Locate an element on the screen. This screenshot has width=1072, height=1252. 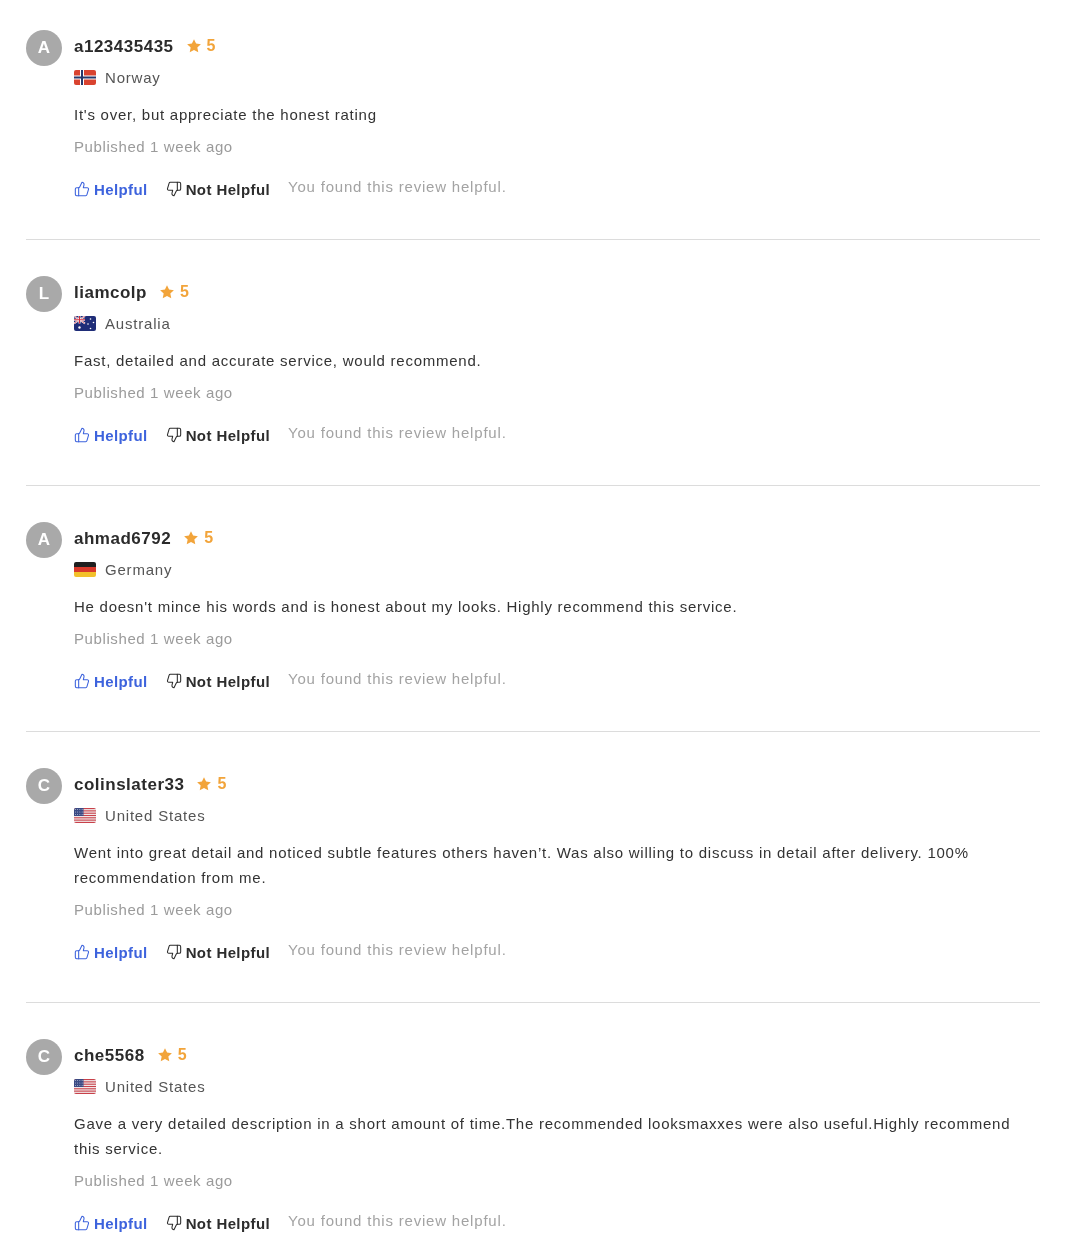
review-text: He doesn't mince his words and is honest about my looks. Highly recommend this service. is located at coordinates (406, 607).